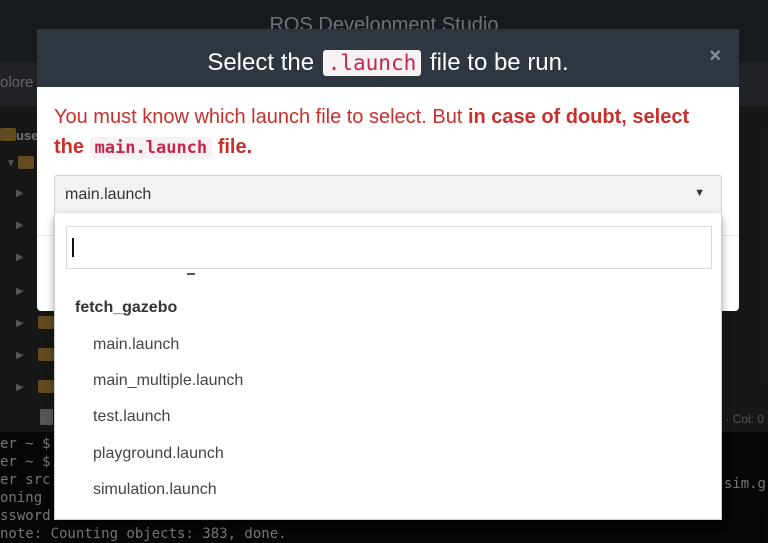 The height and width of the screenshot is (543, 768). I want to click on text-cursor, so click(73, 247).